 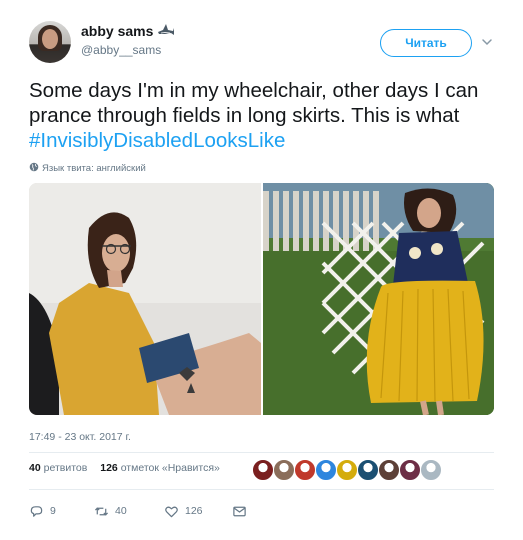 I want to click on retweets-count: 40, so click(x=35, y=468).